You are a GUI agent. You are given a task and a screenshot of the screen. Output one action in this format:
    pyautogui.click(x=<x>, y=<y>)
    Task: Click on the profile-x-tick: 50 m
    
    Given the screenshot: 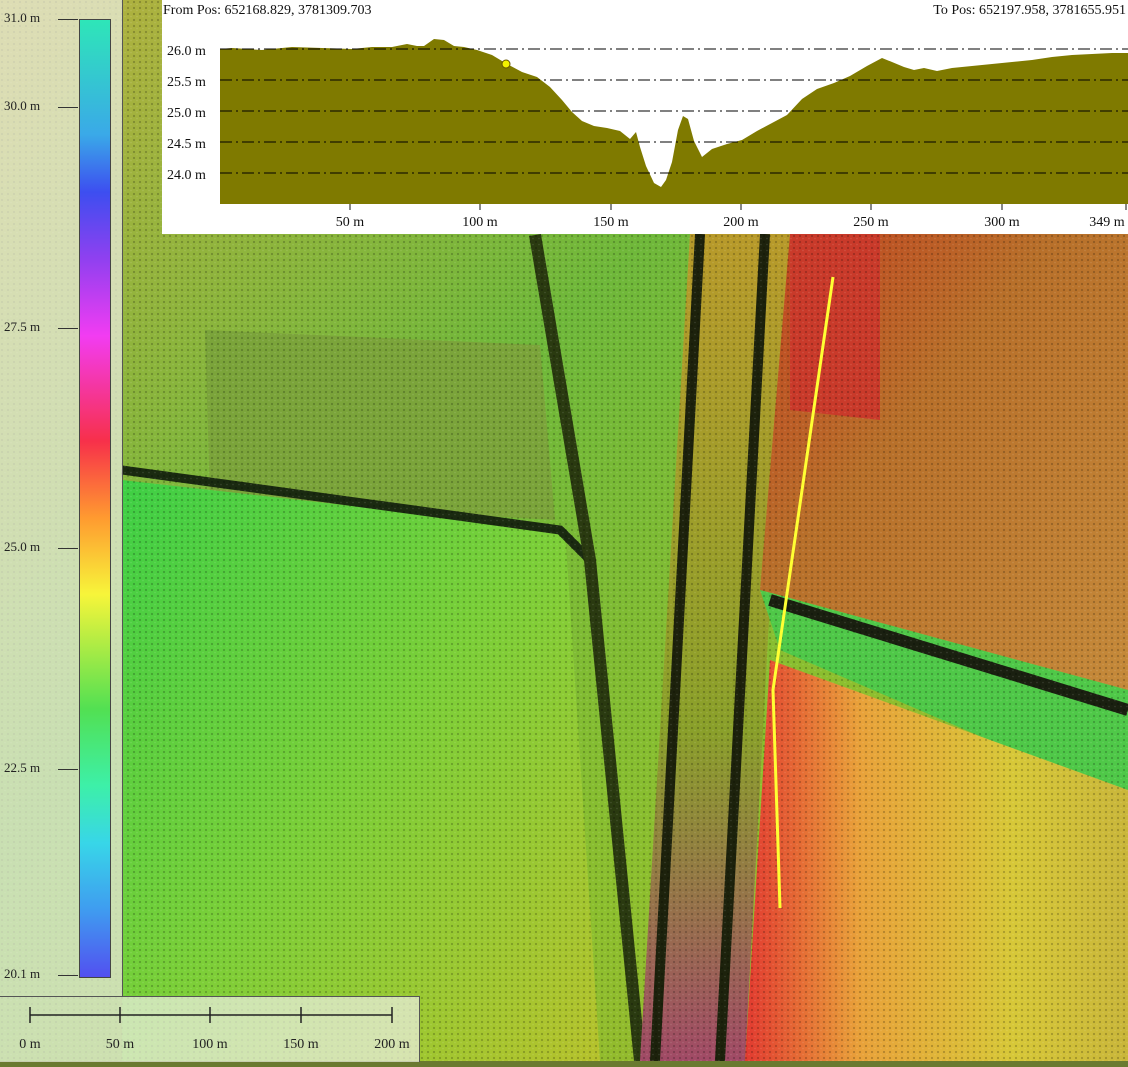 What is the action you would take?
    pyautogui.click(x=350, y=222)
    